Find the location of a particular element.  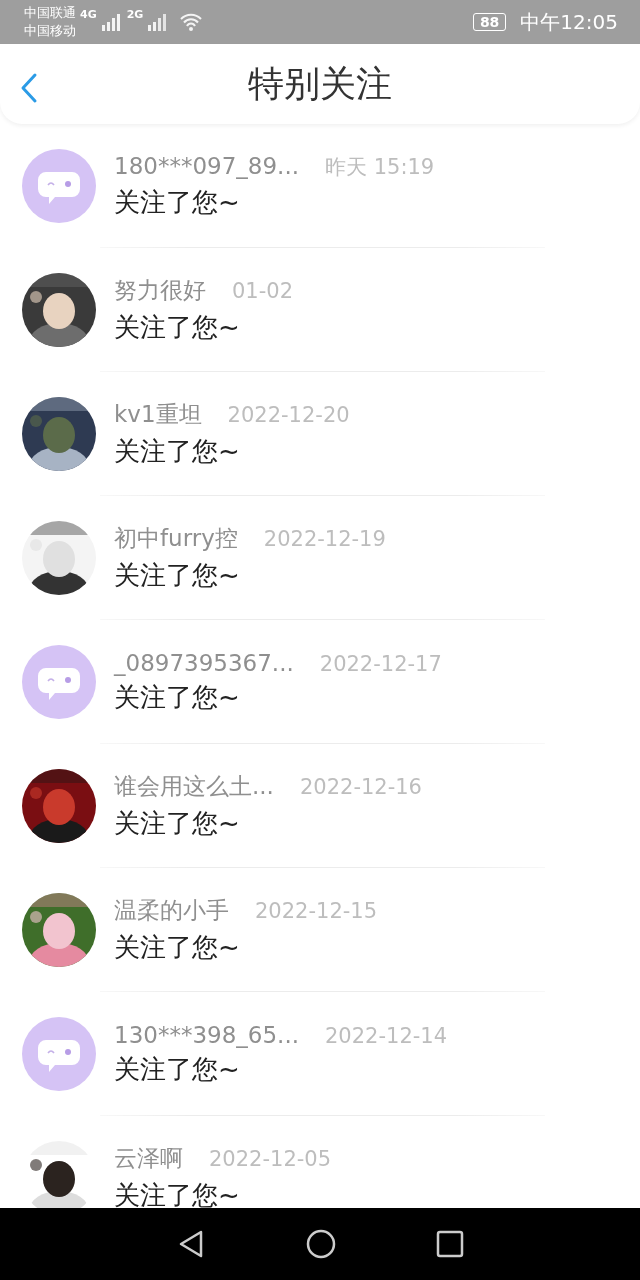

network-type: 2G is located at coordinates (135, 14).